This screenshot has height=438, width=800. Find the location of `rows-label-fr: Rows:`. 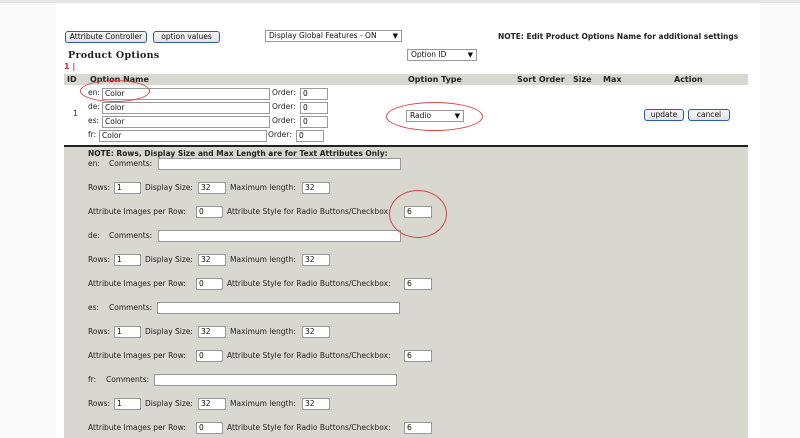

rows-label-fr: Rows: is located at coordinates (99, 403).